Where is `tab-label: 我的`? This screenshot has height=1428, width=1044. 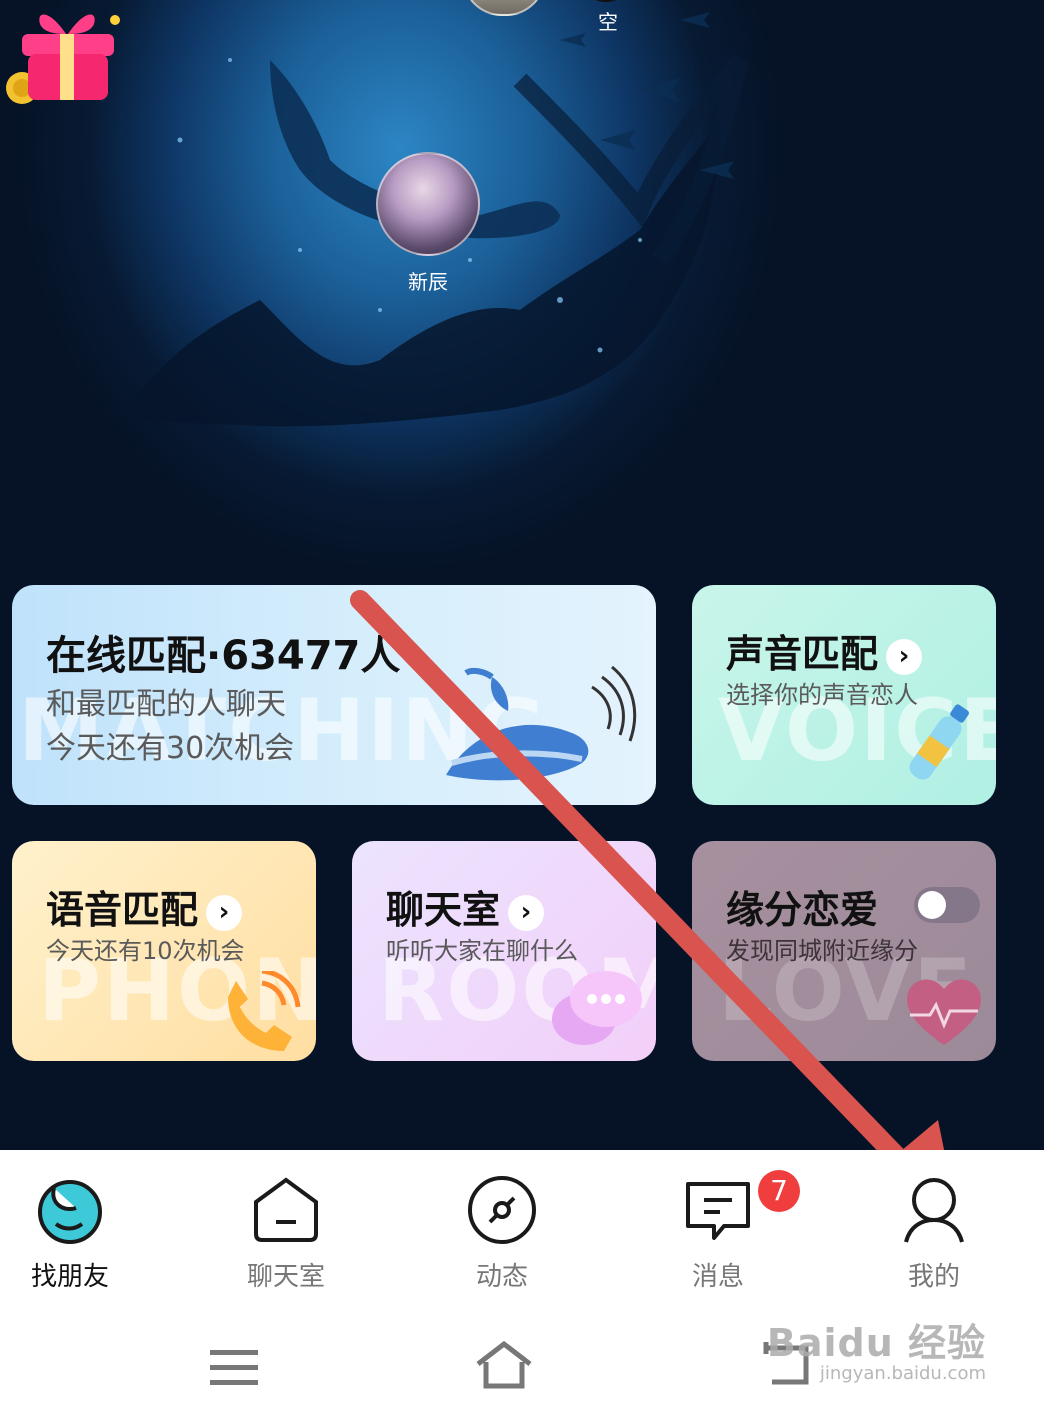
tab-label: 我的 is located at coordinates (933, 1277).